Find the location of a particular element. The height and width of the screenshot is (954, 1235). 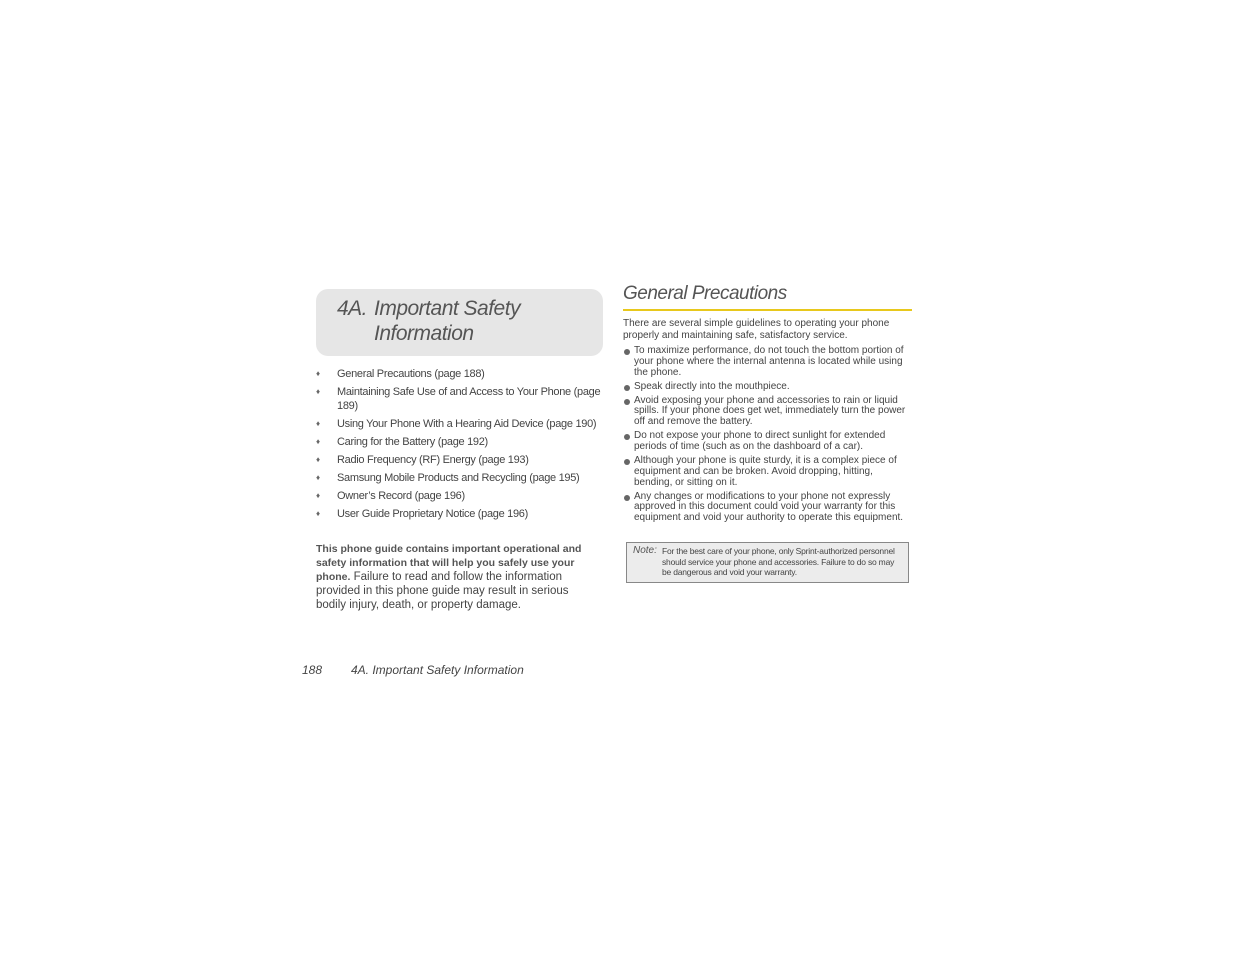

toc-item: ♦ Radio Frequency (RF) Energy (page 193) is located at coordinates (461, 460).